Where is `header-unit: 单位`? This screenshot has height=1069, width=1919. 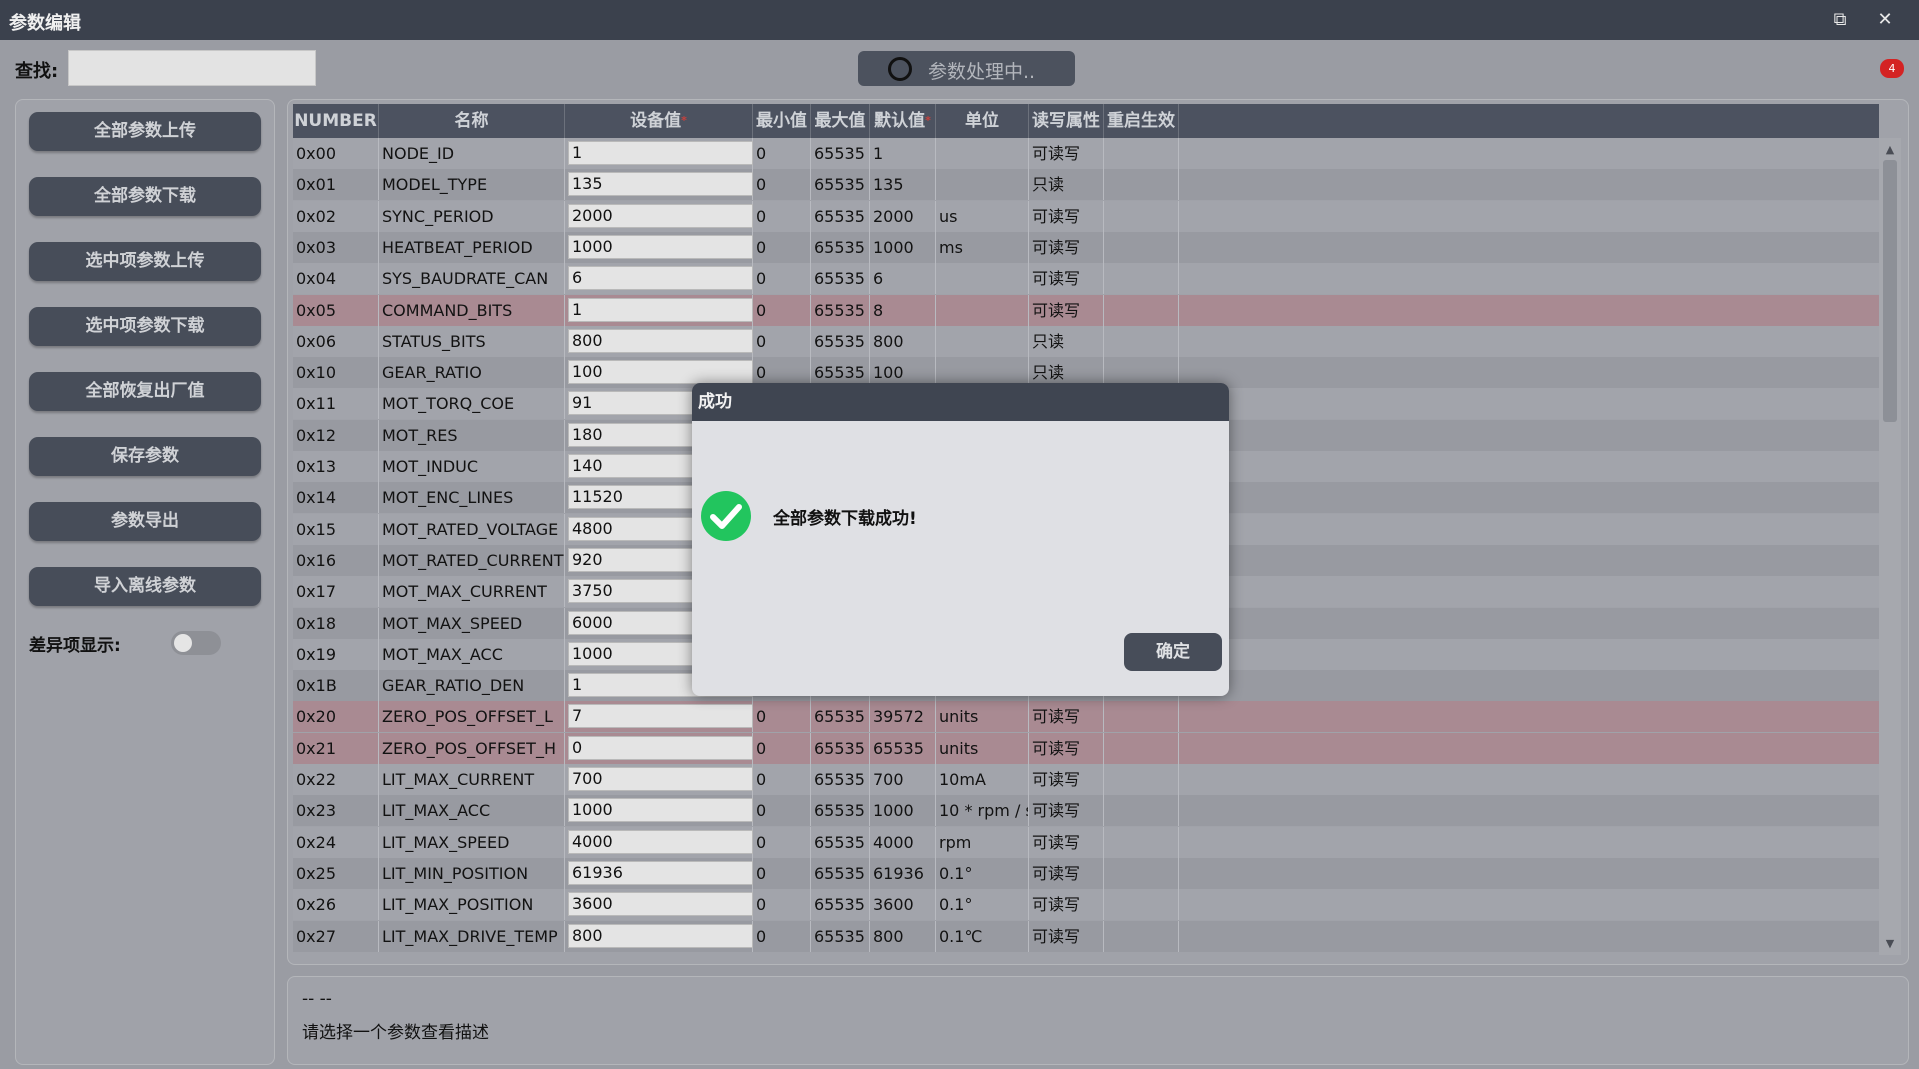
header-unit: 单位 is located at coordinates (982, 121).